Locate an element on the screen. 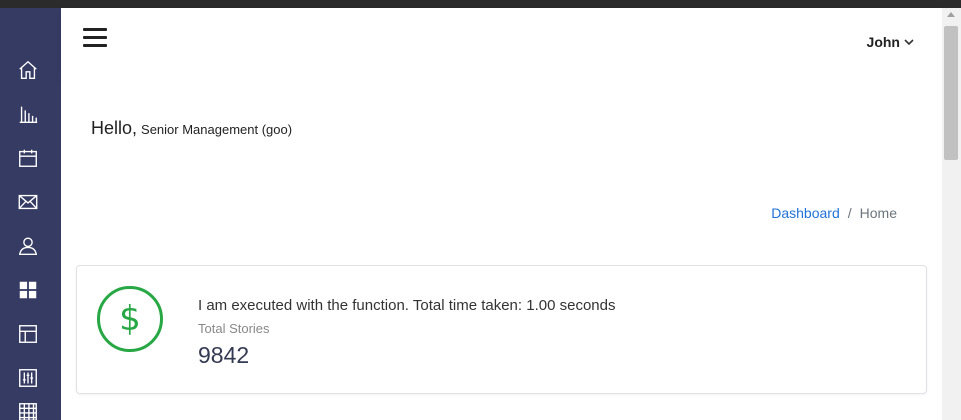 The height and width of the screenshot is (420, 961). chevron-down-icon is located at coordinates (909, 42).